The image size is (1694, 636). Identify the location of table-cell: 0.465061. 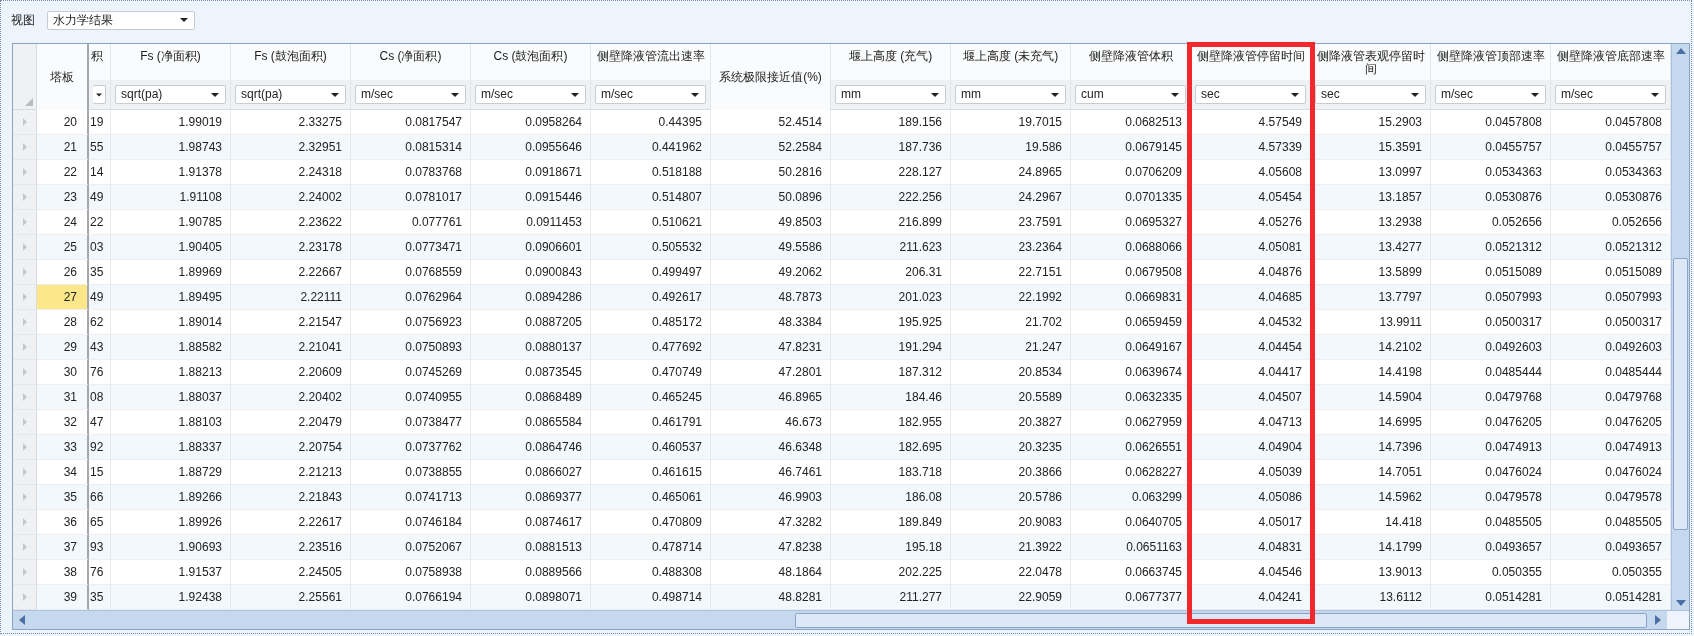
(651, 497).